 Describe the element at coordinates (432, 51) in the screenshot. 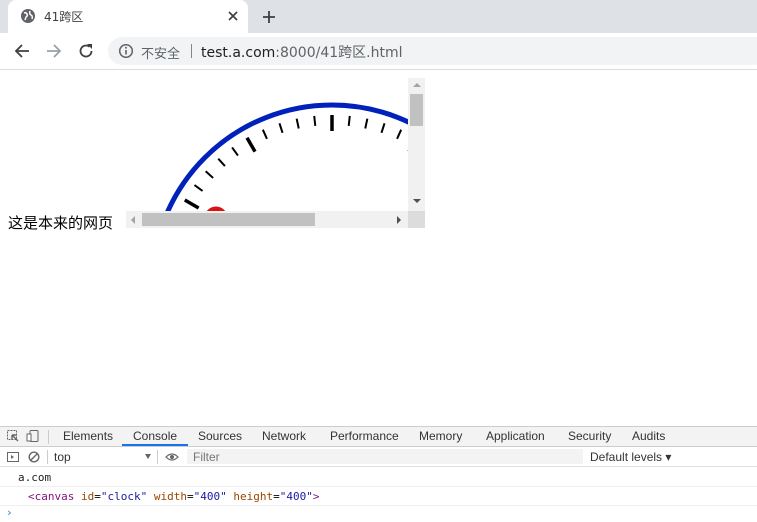

I see `address-bar: 不安全 test.a.com:8000/41跨区.html` at that location.